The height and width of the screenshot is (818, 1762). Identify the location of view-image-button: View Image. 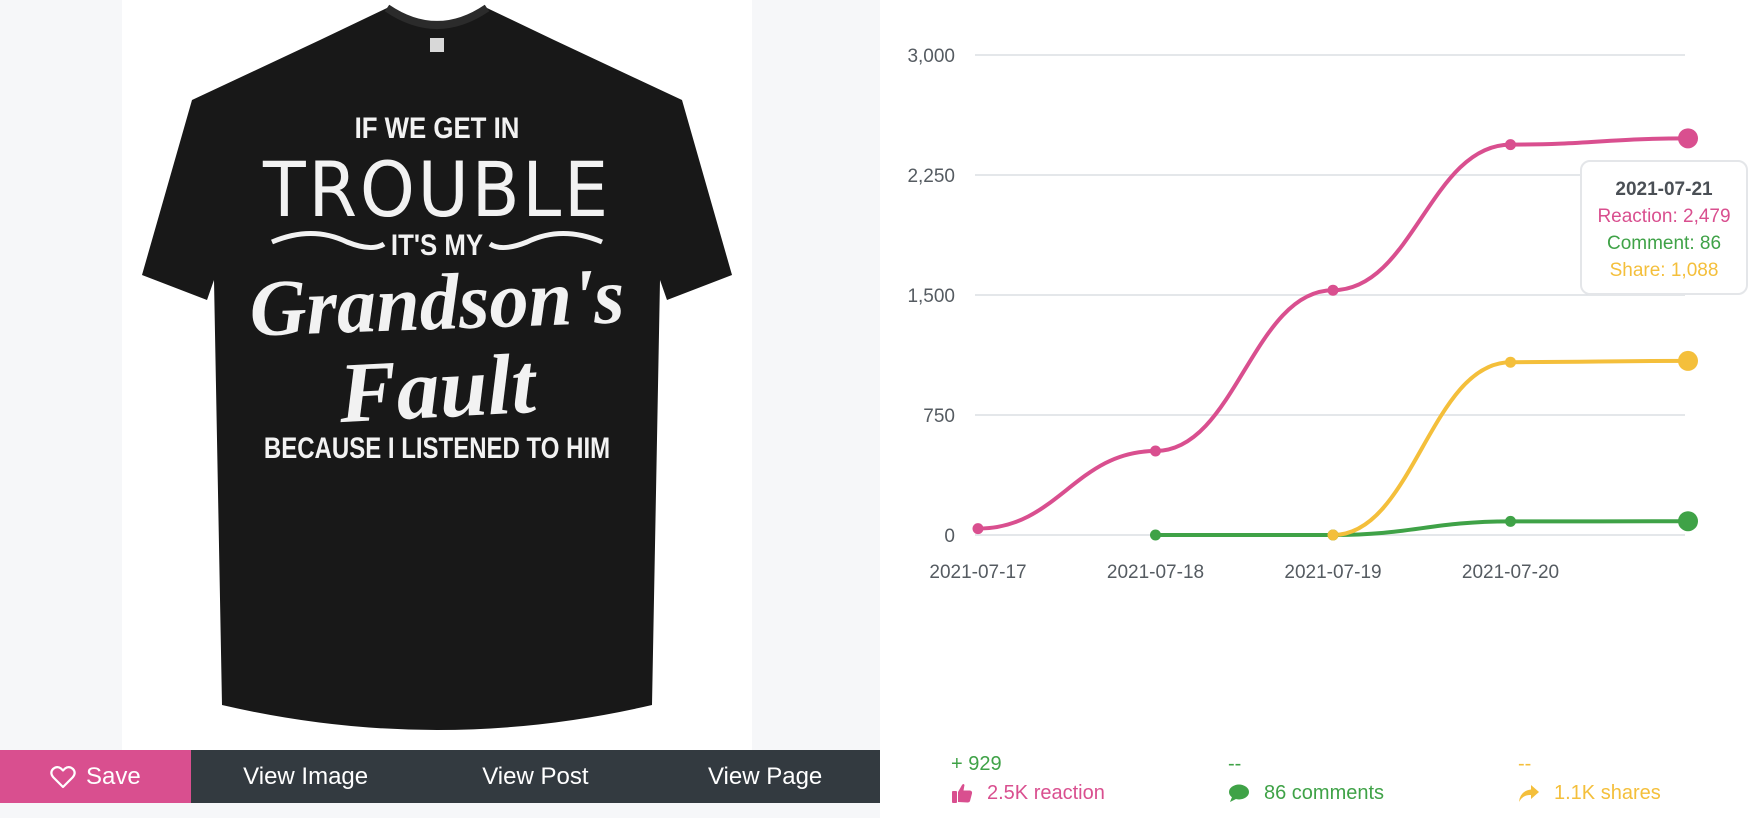
(306, 776).